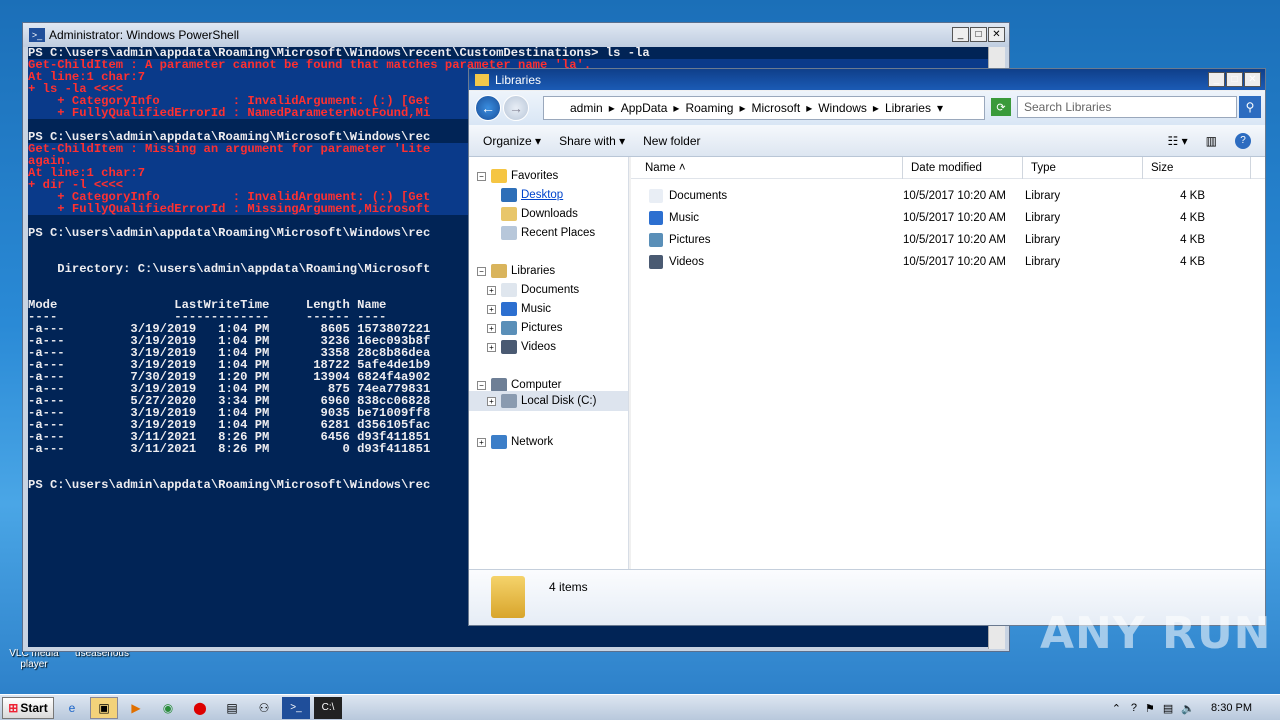  I want to click on share-with-button: Share with ▾, so click(592, 141).